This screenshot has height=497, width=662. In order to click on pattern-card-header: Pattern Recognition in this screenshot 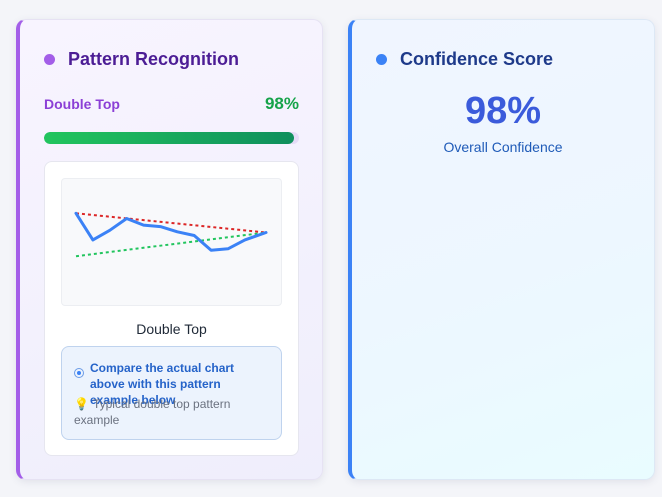, I will do `click(141, 59)`.